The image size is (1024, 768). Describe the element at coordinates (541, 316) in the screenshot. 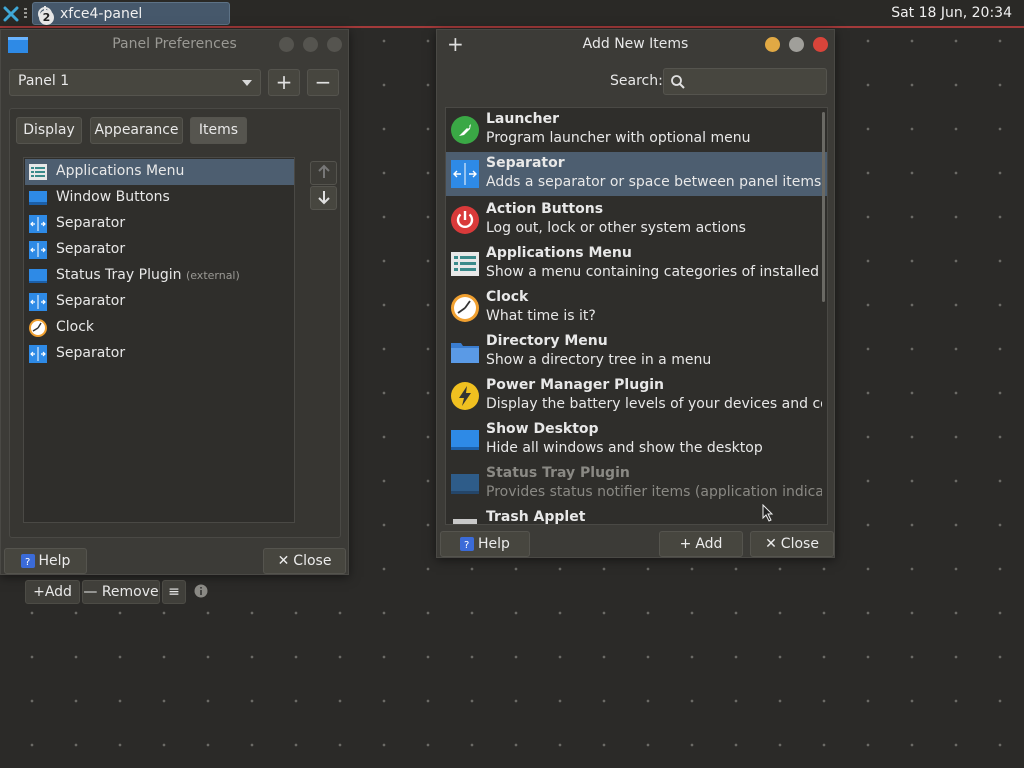

I see `plugin-description: What time is it?` at that location.